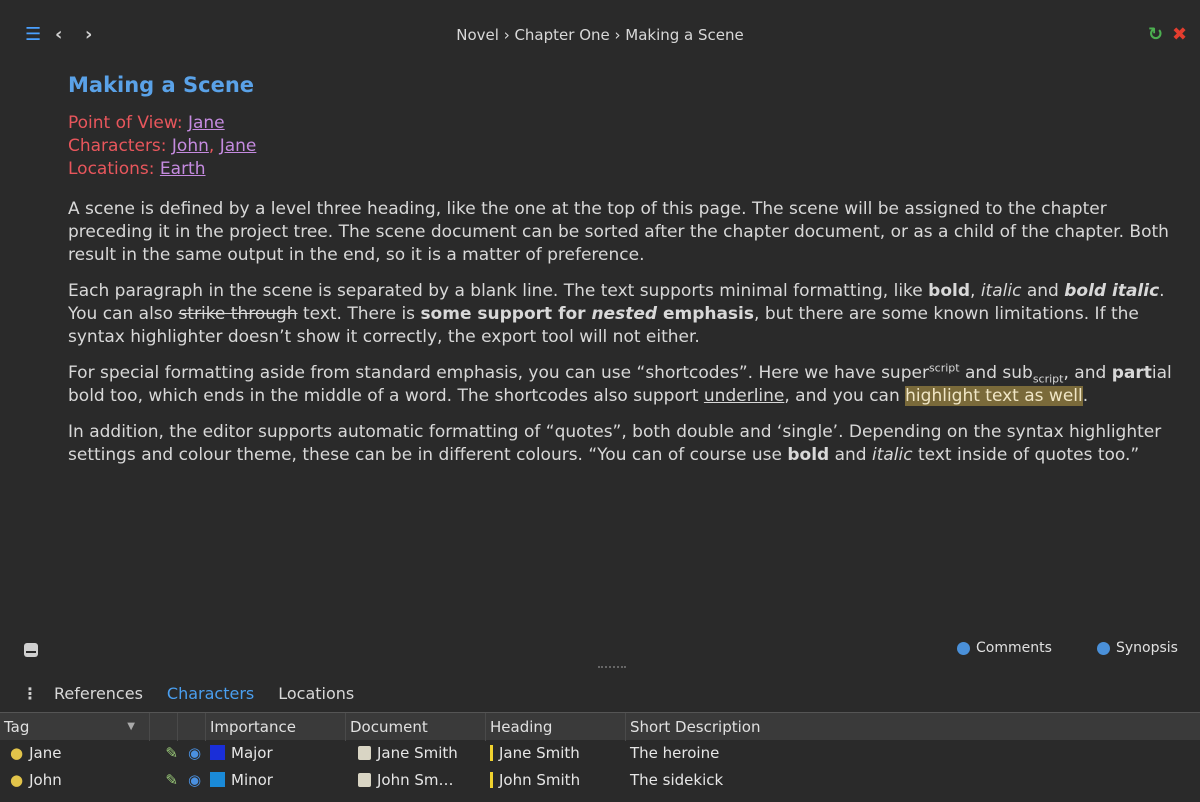  I want to click on meta-locations: Locations: Earth, so click(625, 169).